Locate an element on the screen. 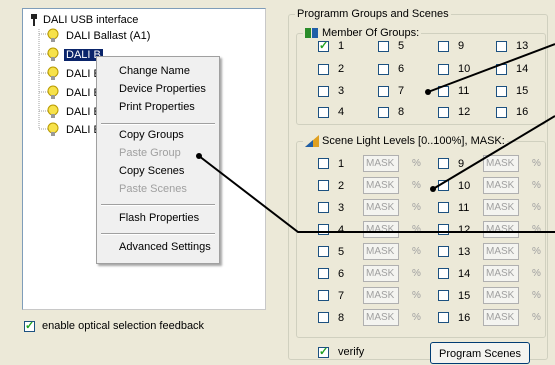  programm-groups-title: Programm Groups and Scenes is located at coordinates (373, 14).